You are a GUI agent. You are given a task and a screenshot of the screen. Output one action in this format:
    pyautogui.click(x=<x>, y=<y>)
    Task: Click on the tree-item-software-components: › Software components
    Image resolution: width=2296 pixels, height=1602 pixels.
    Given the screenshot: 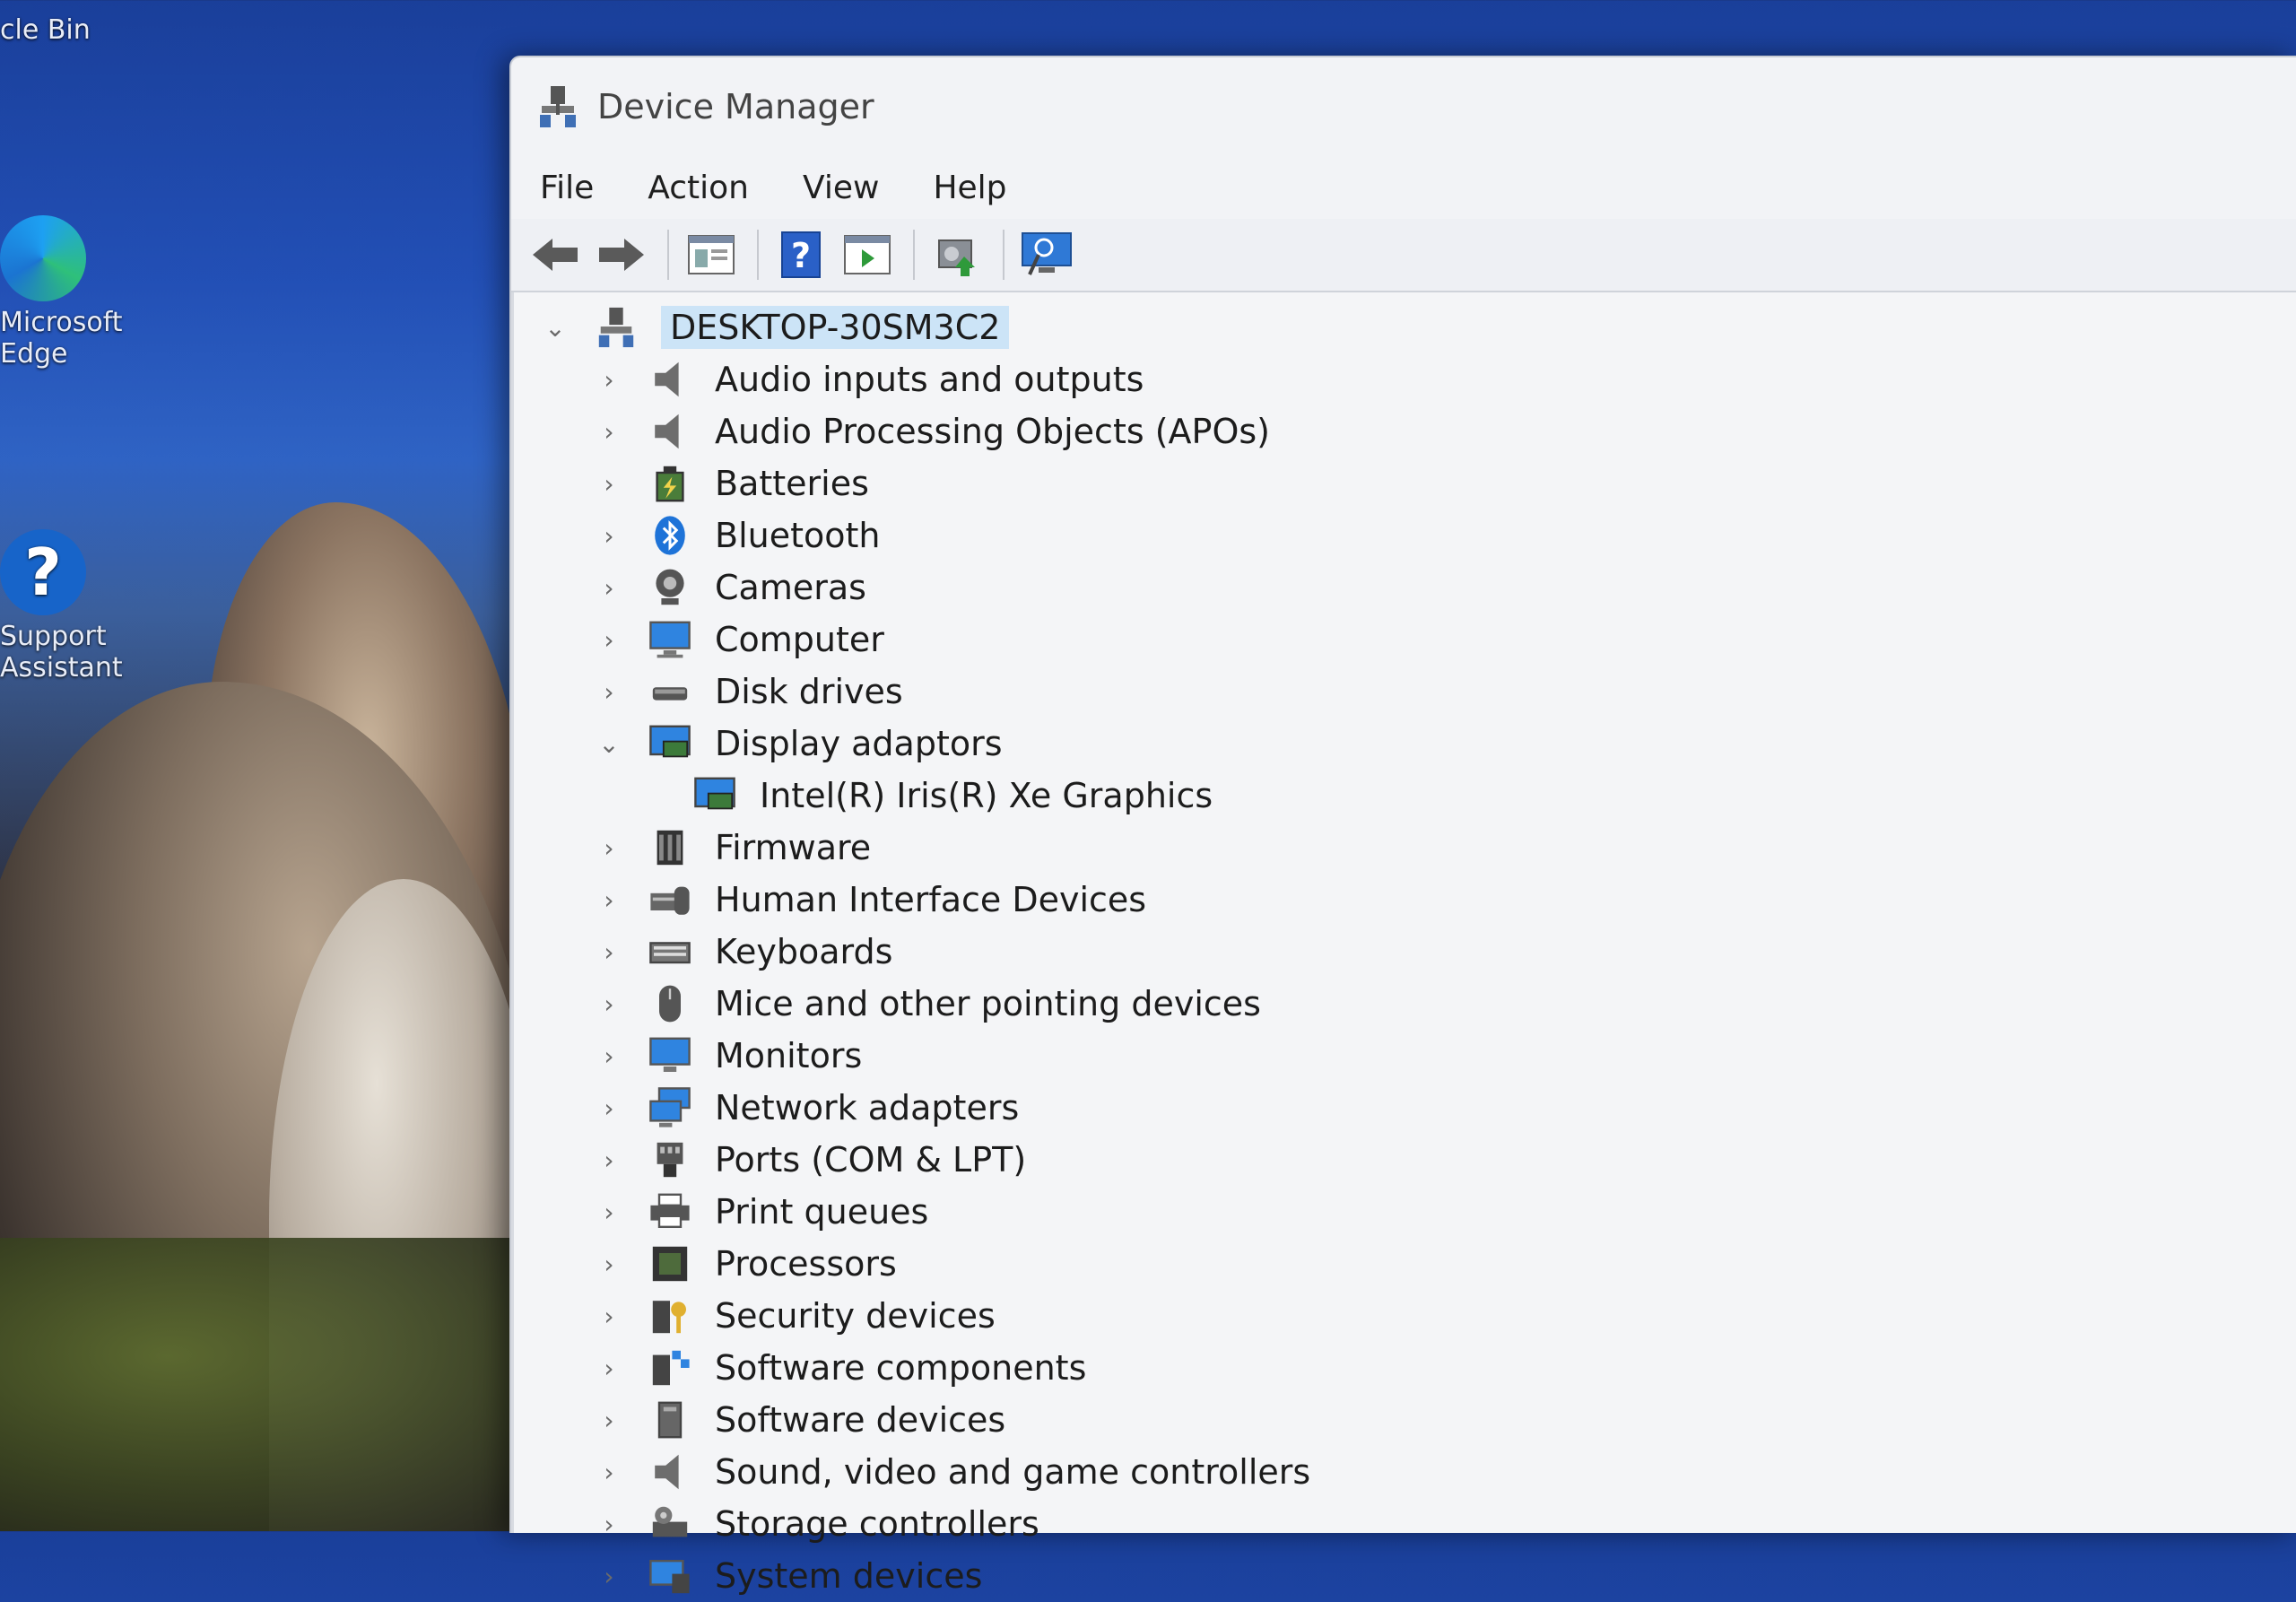 What is the action you would take?
    pyautogui.click(x=1405, y=1368)
    